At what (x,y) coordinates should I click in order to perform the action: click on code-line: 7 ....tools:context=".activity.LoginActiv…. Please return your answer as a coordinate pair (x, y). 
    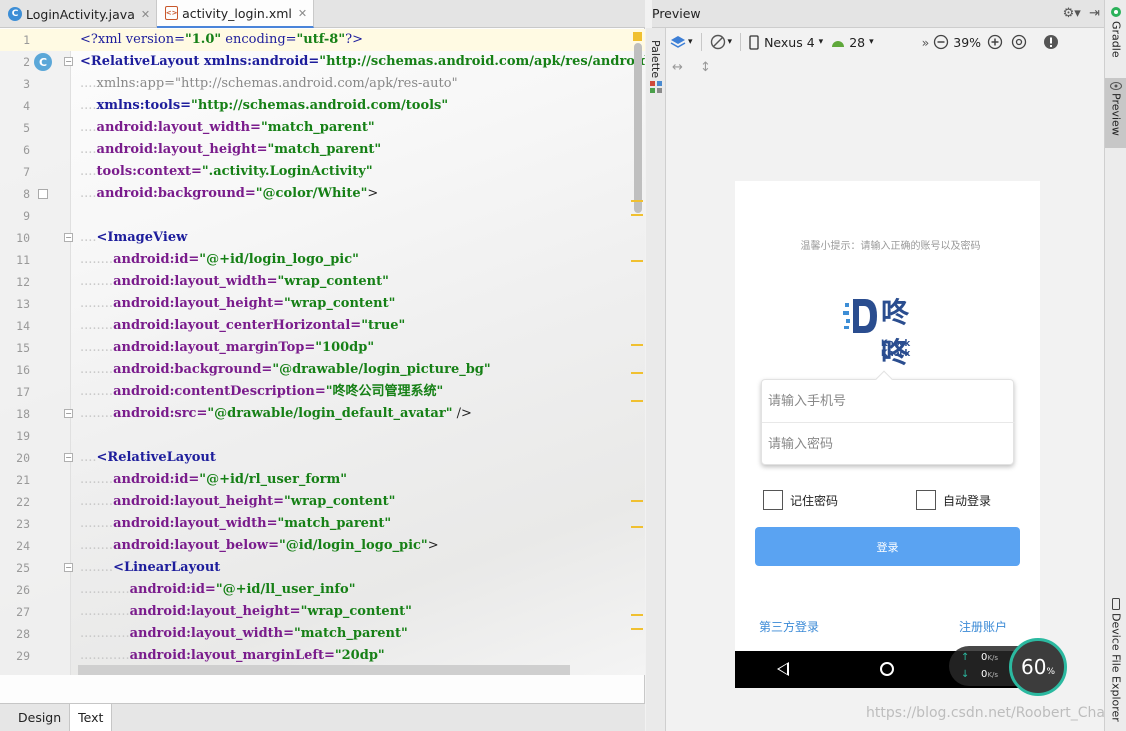
    Looking at the image, I should click on (322, 172).